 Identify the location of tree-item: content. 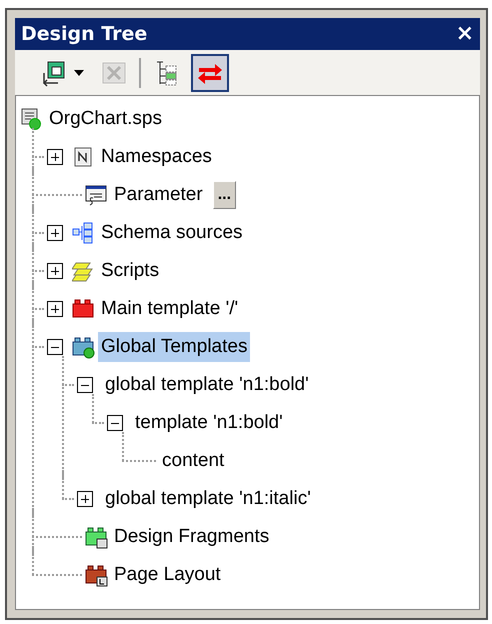
(193, 461).